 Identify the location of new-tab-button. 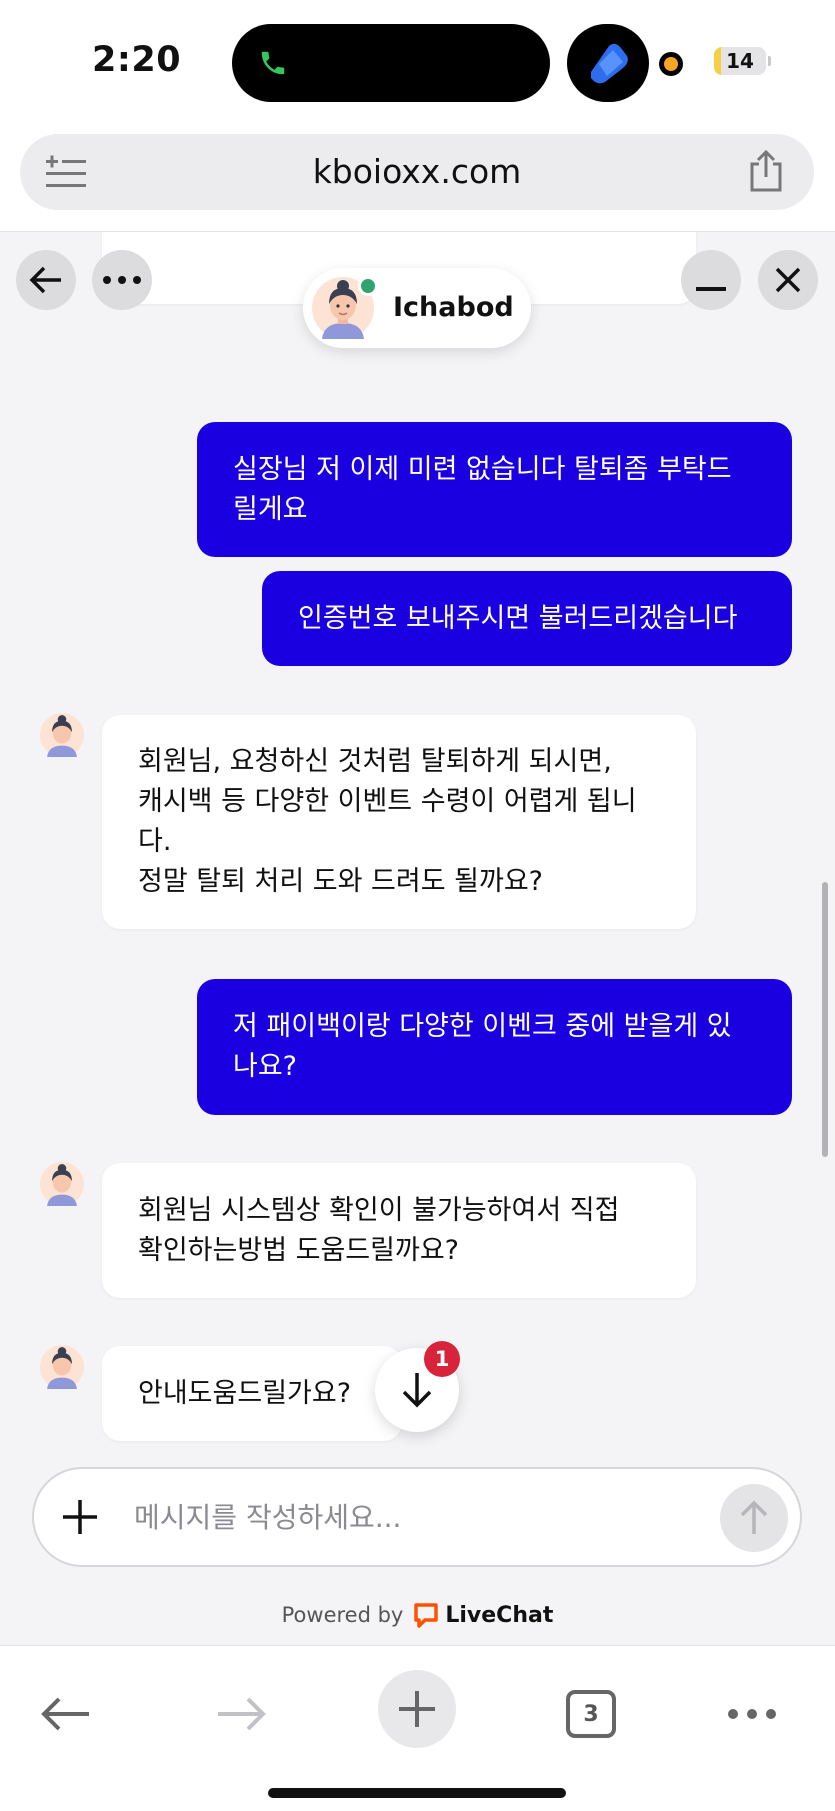
(417, 1709).